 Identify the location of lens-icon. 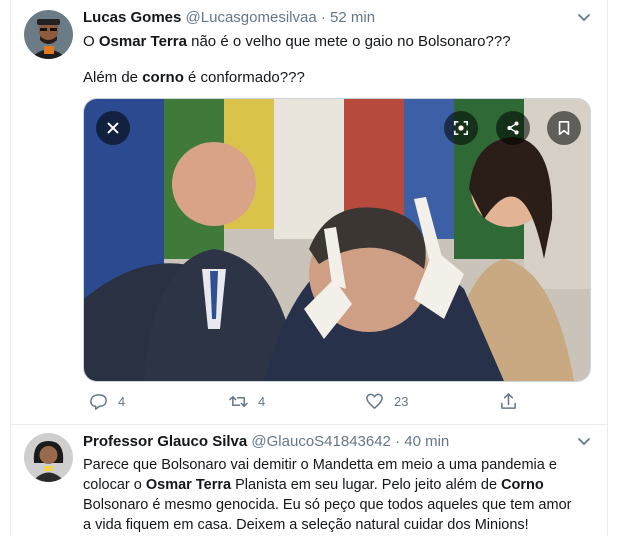
(461, 128).